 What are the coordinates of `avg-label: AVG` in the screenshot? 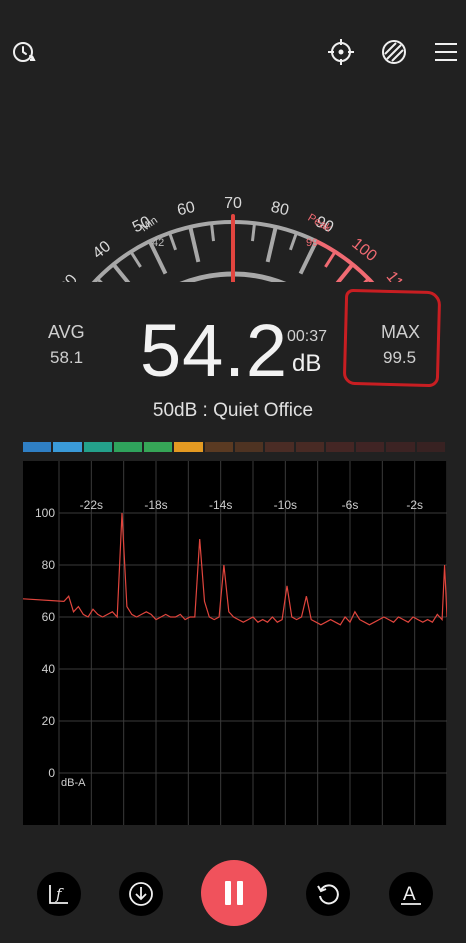 It's located at (66, 332).